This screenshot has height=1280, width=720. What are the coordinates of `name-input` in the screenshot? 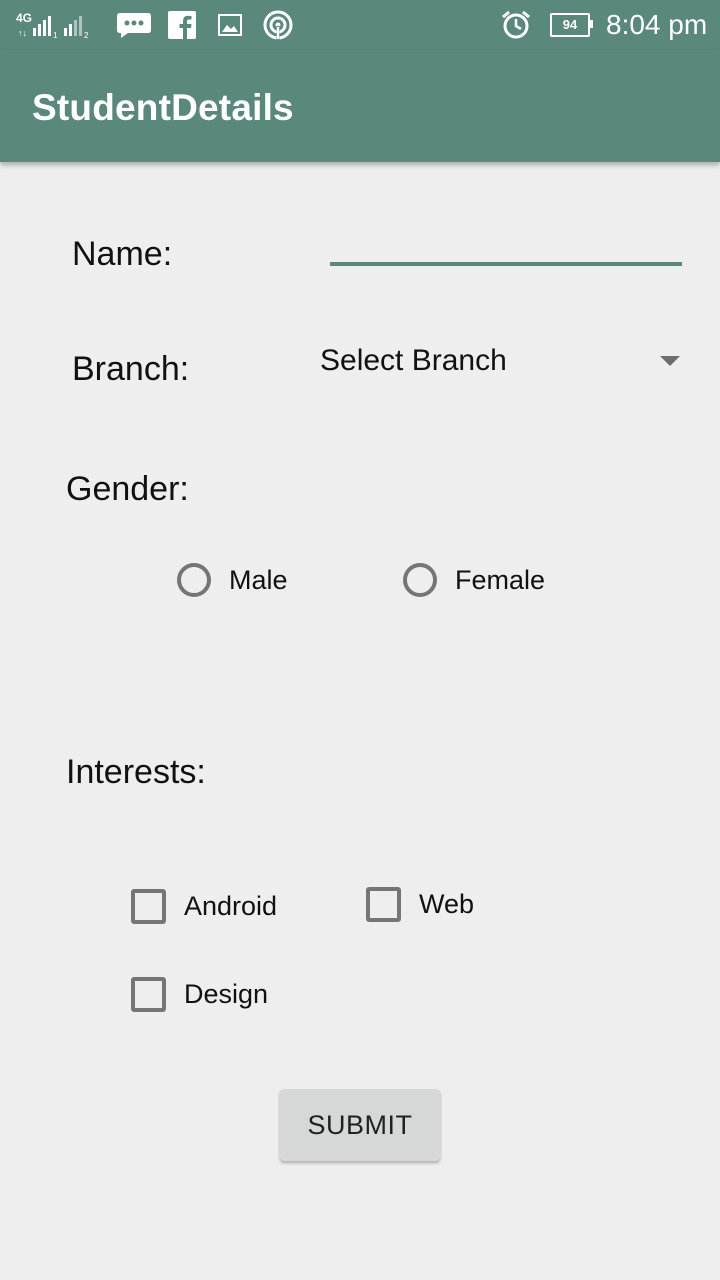 It's located at (506, 241).